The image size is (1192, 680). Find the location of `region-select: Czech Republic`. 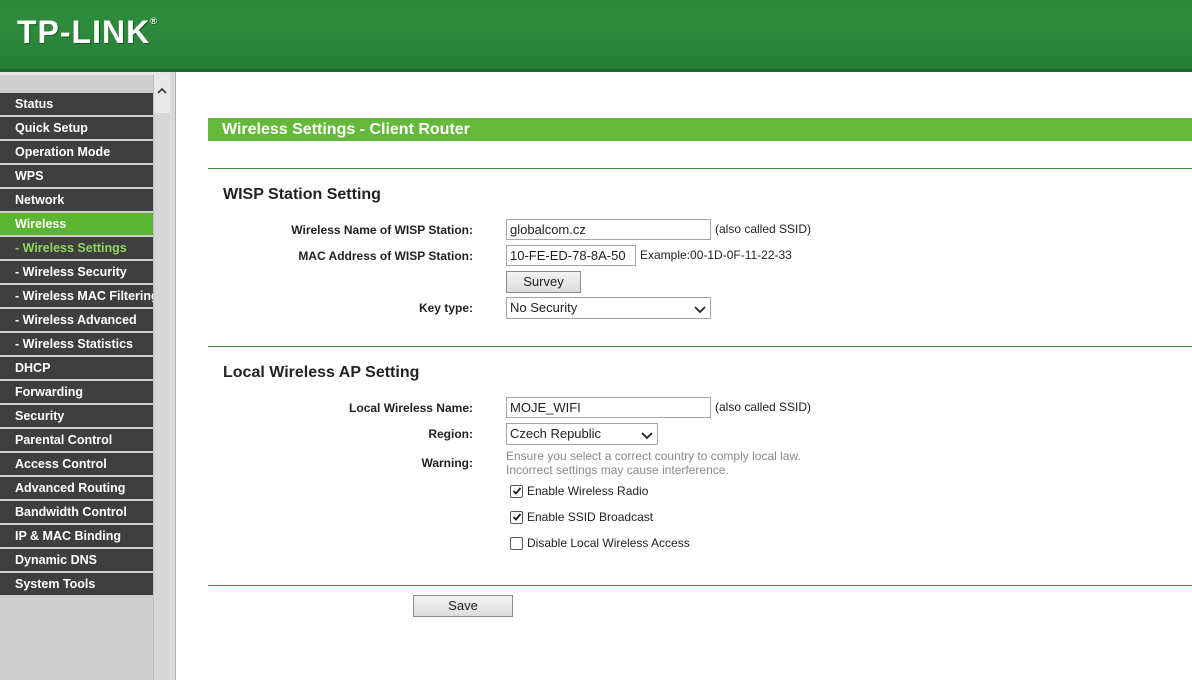

region-select: Czech Republic is located at coordinates (582, 434).